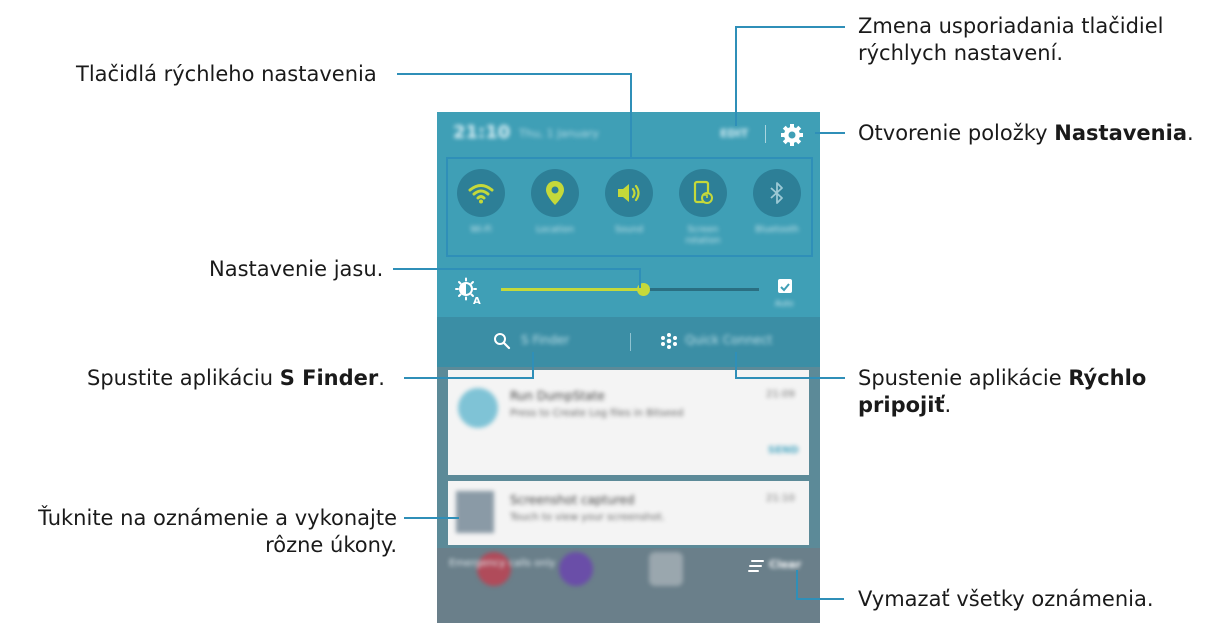  Describe the element at coordinates (1002, 392) in the screenshot. I see `label-quick-connect: Spustenie aplikácie Rýchlo pripojiť.` at that location.